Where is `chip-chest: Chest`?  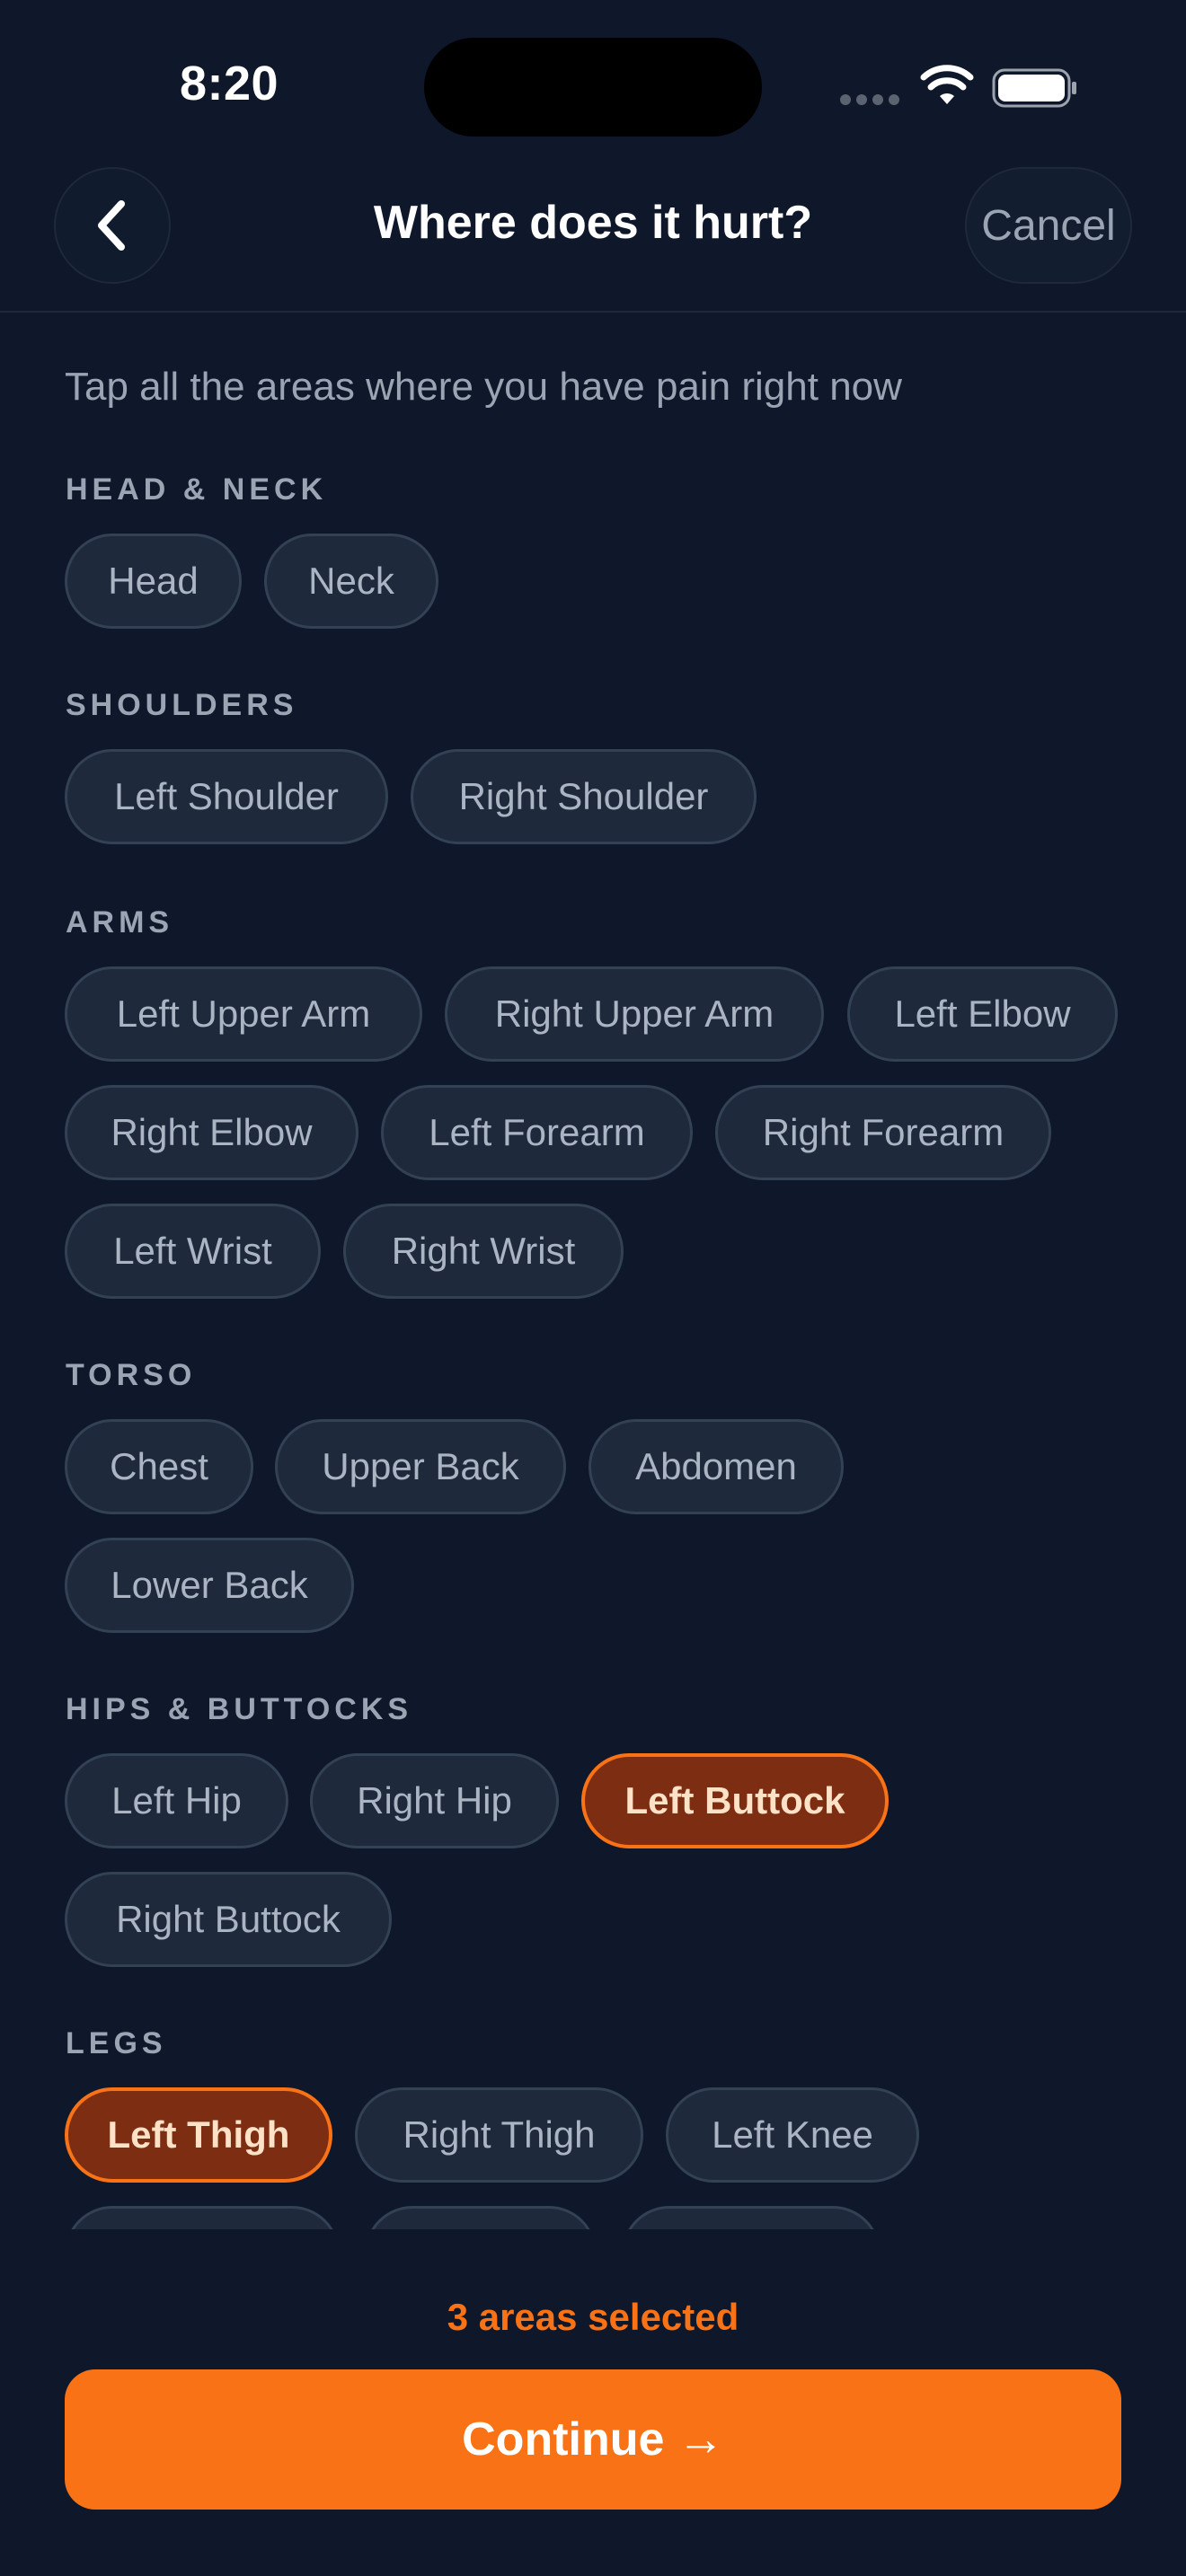 chip-chest: Chest is located at coordinates (159, 1466).